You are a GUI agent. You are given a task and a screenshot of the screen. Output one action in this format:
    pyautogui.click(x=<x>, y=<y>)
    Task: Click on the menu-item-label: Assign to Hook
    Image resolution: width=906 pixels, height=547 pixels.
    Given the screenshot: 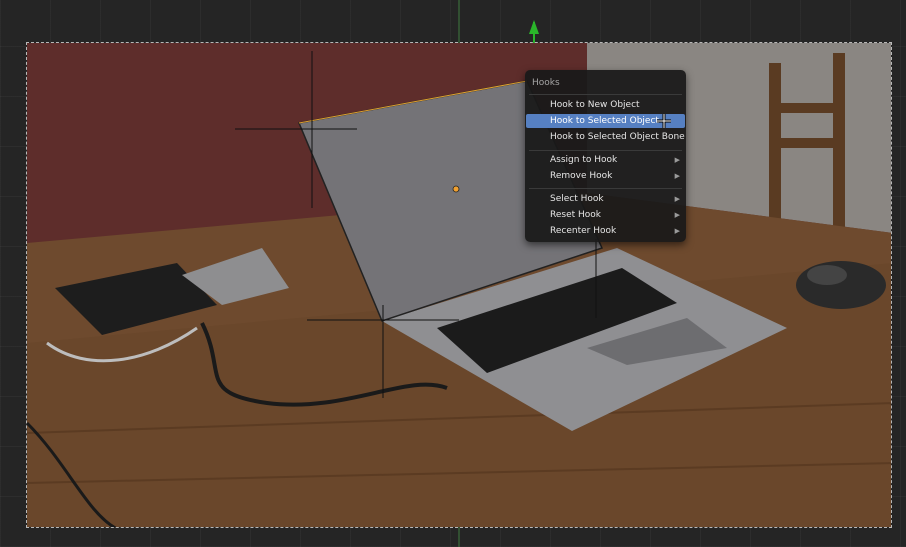 What is the action you would take?
    pyautogui.click(x=584, y=160)
    